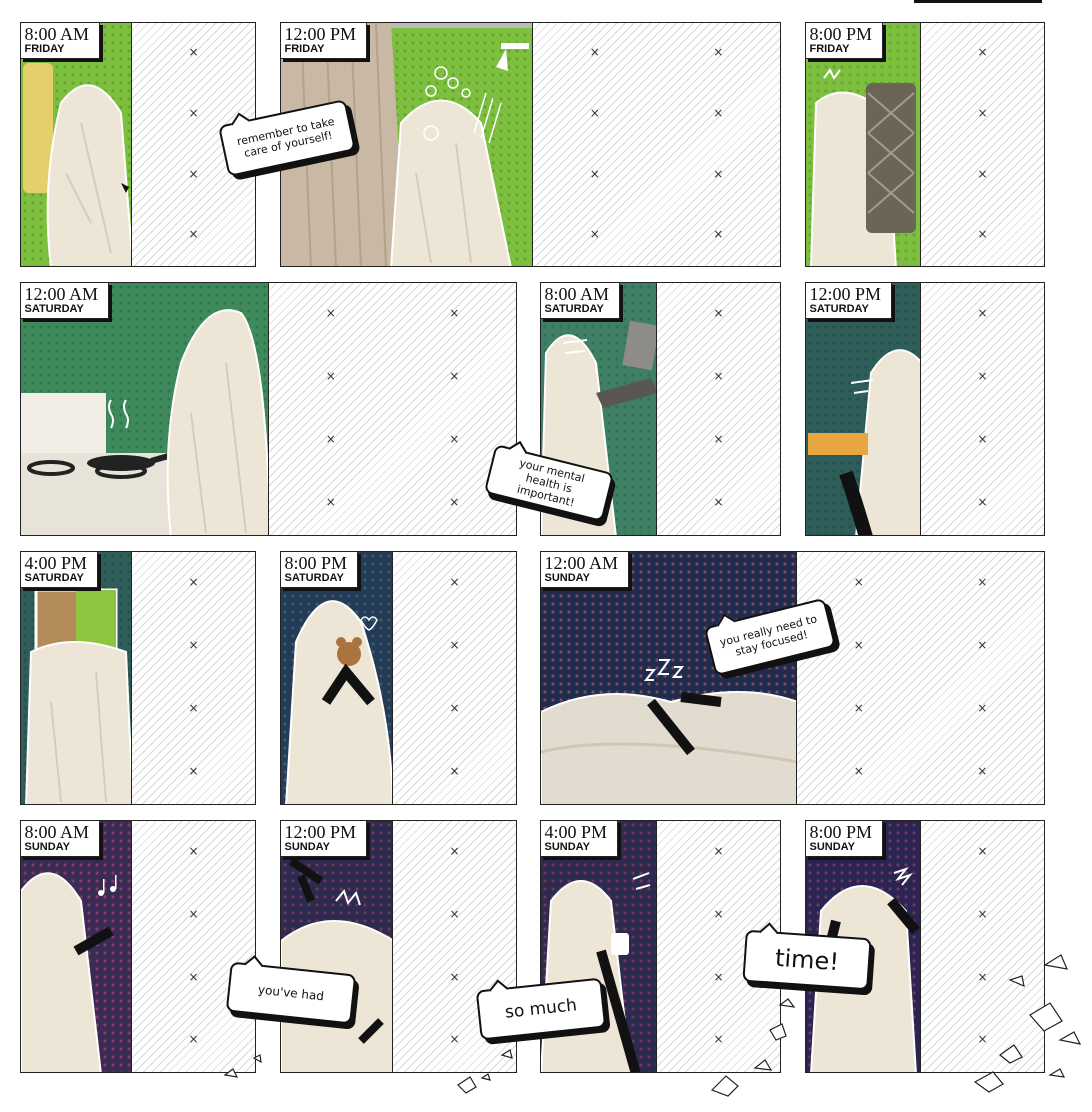  I want to click on bubble-text: you've had, so click(291, 993).